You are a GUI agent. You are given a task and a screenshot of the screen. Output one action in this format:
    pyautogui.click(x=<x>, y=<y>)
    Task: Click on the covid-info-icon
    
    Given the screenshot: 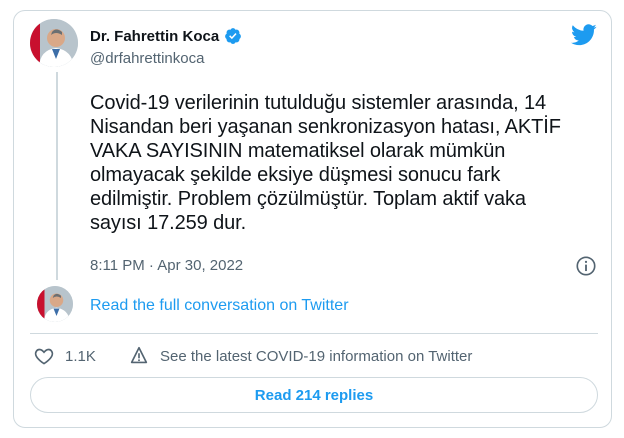 What is the action you would take?
    pyautogui.click(x=139, y=355)
    